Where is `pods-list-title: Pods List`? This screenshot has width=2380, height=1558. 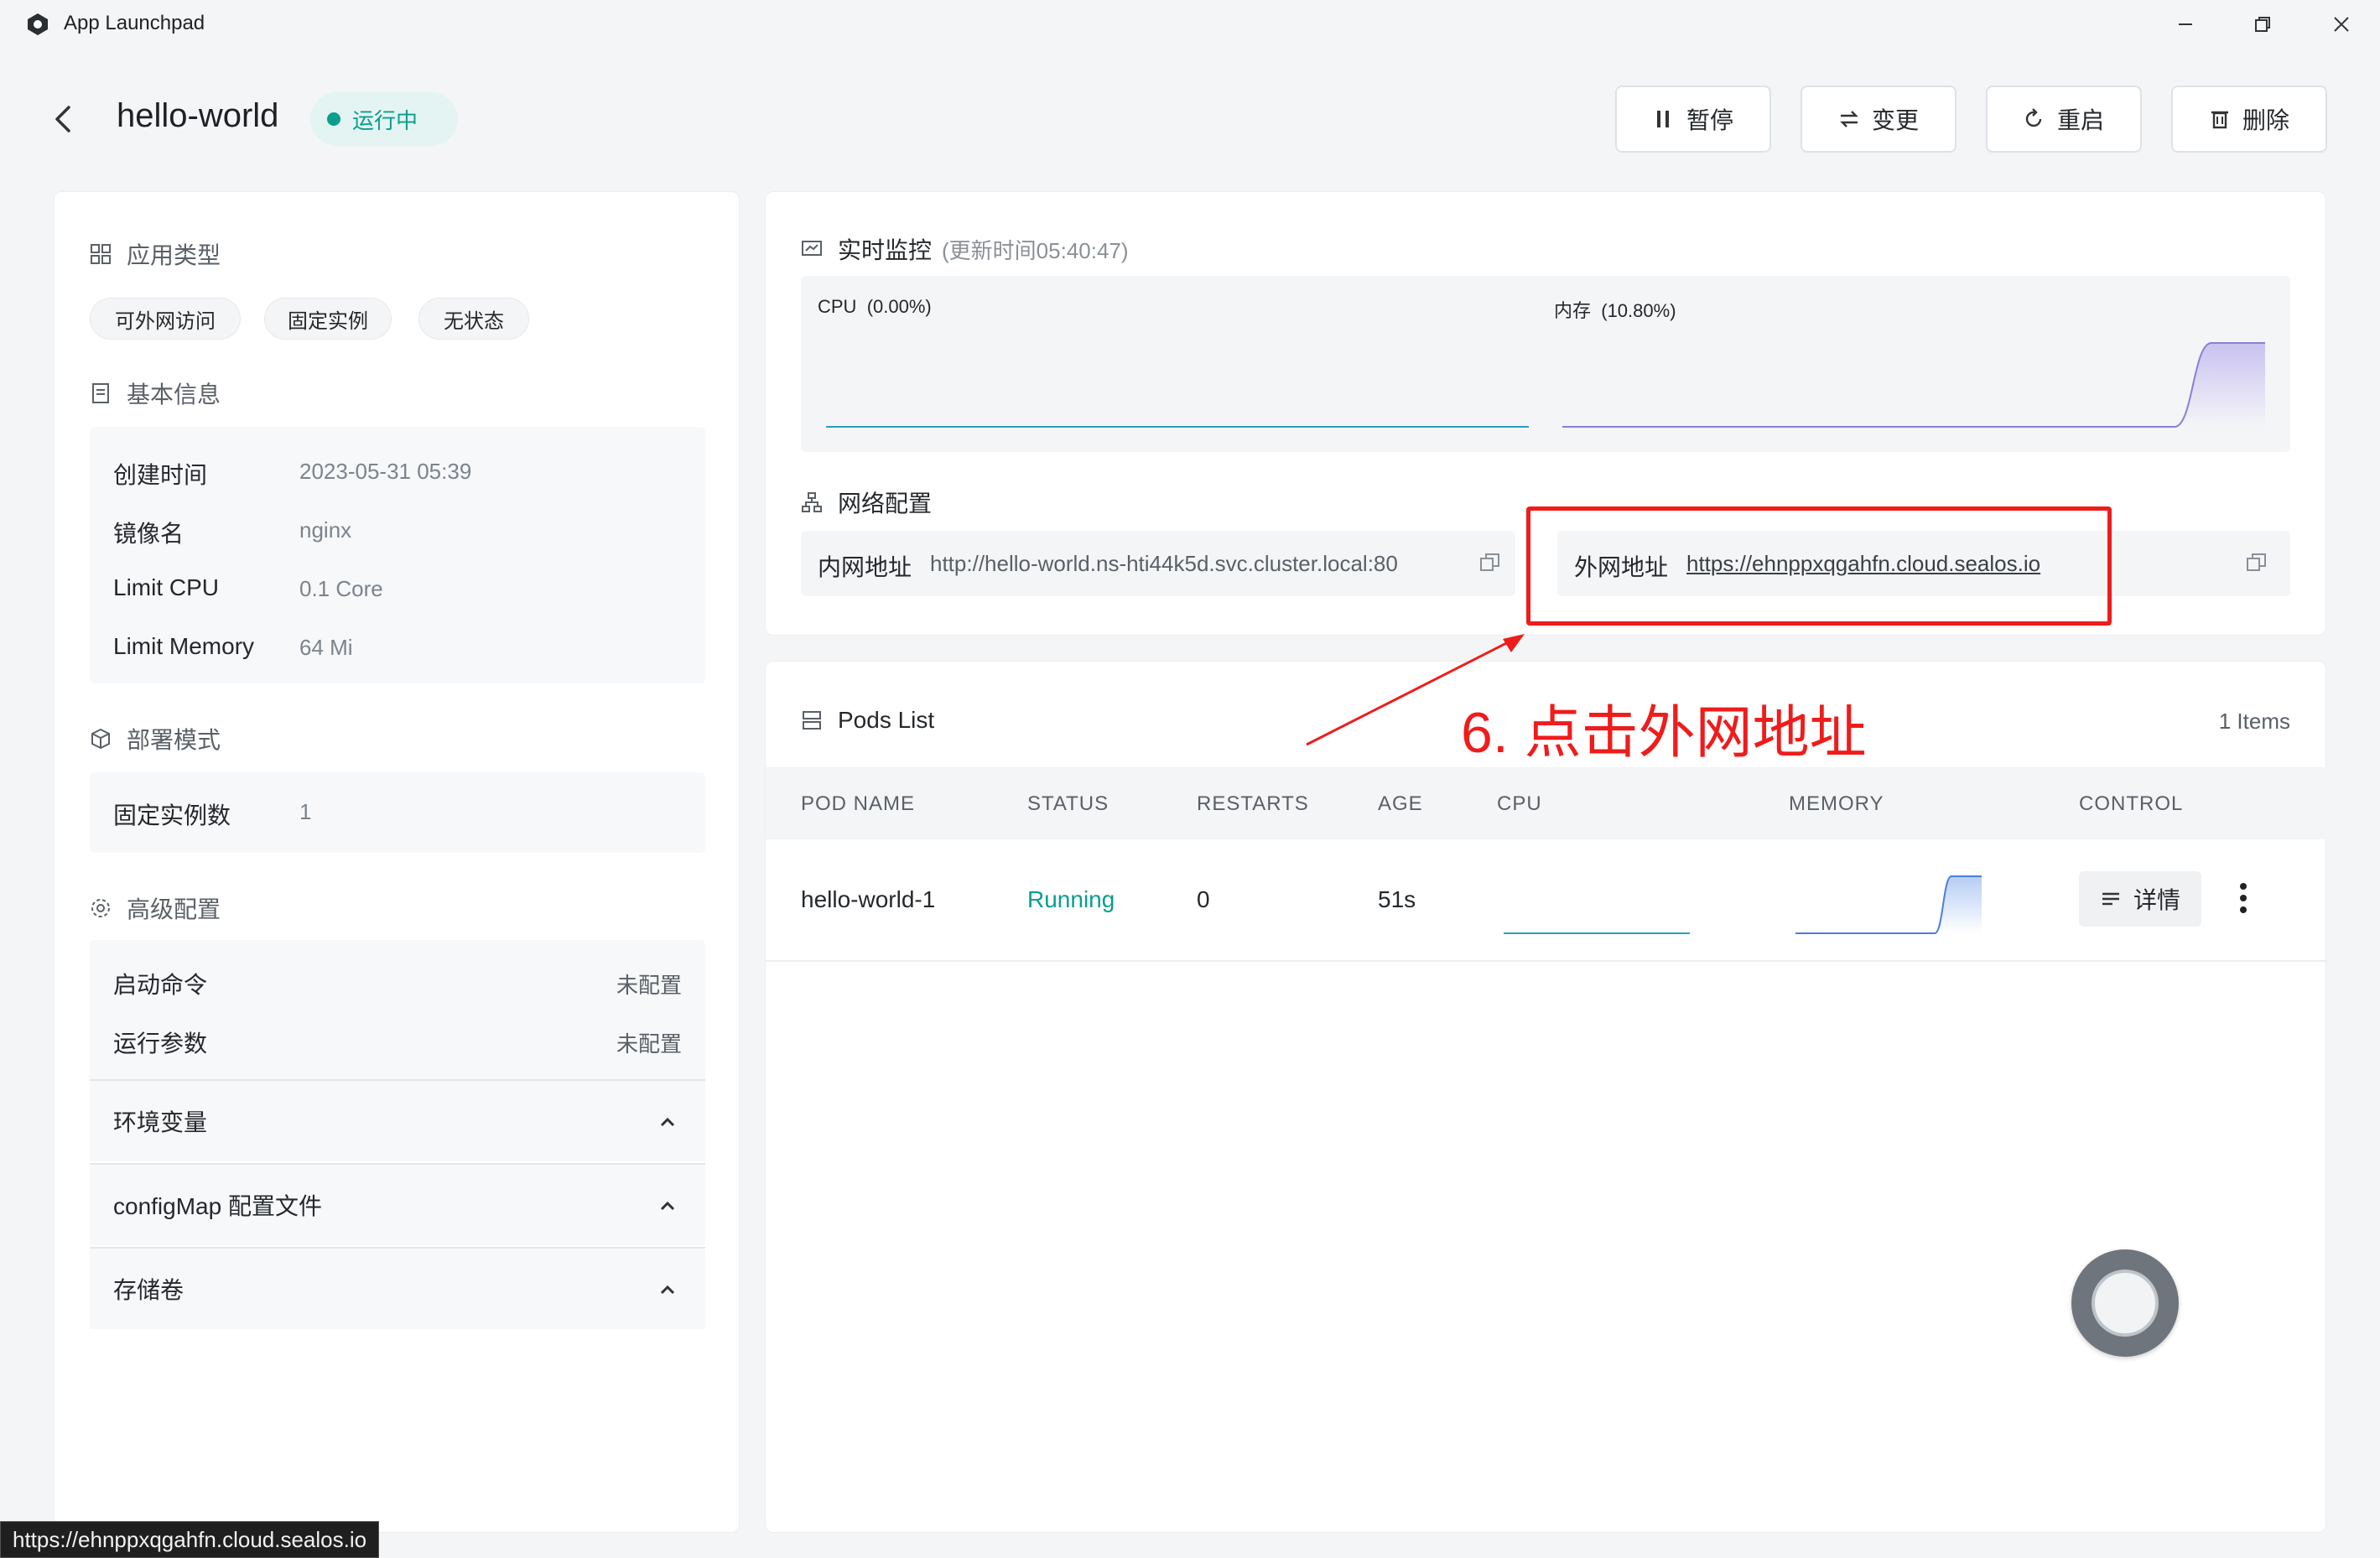 pods-list-title: Pods List is located at coordinates (867, 720).